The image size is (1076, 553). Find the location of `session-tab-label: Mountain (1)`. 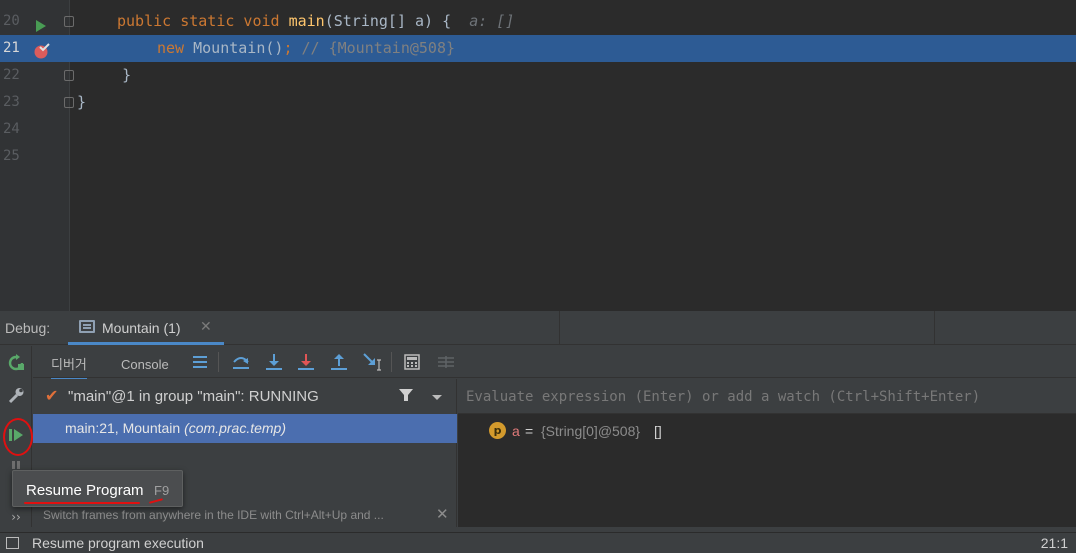

session-tab-label: Mountain (1) is located at coordinates (141, 328).